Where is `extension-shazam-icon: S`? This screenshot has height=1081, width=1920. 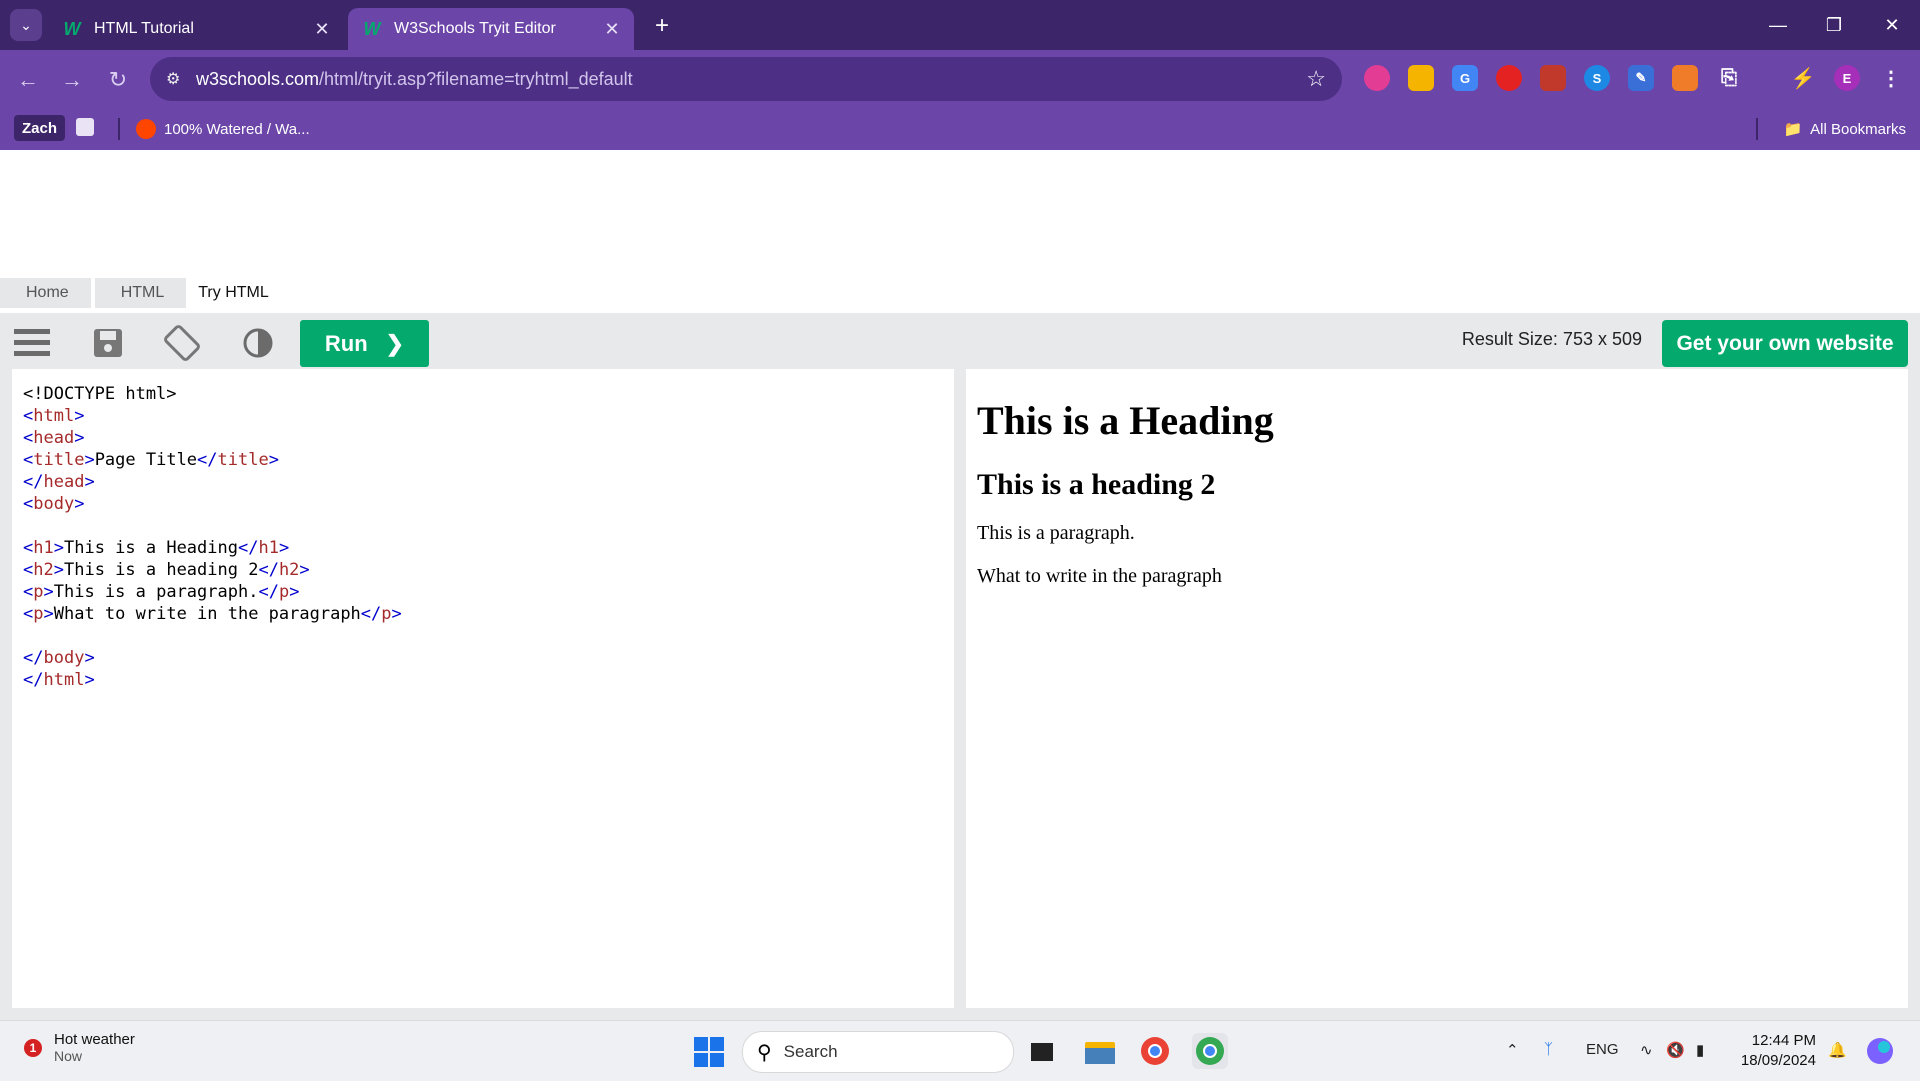 extension-shazam-icon: S is located at coordinates (1597, 78).